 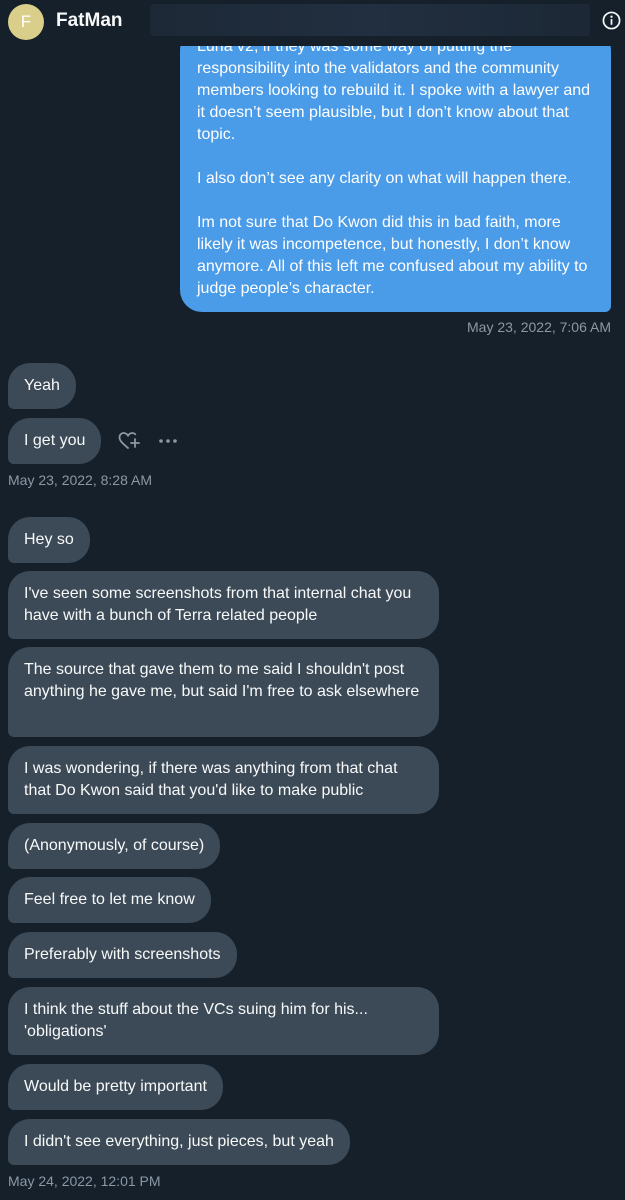 I want to click on received-message-bubble: Hey so, so click(x=49, y=540).